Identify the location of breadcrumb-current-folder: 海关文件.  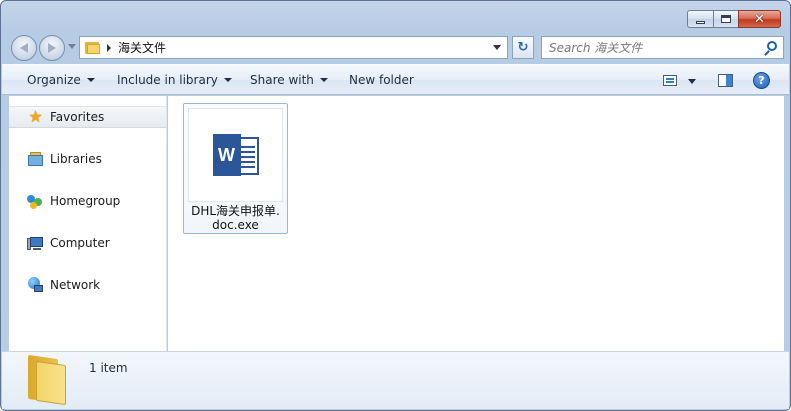
(142, 47).